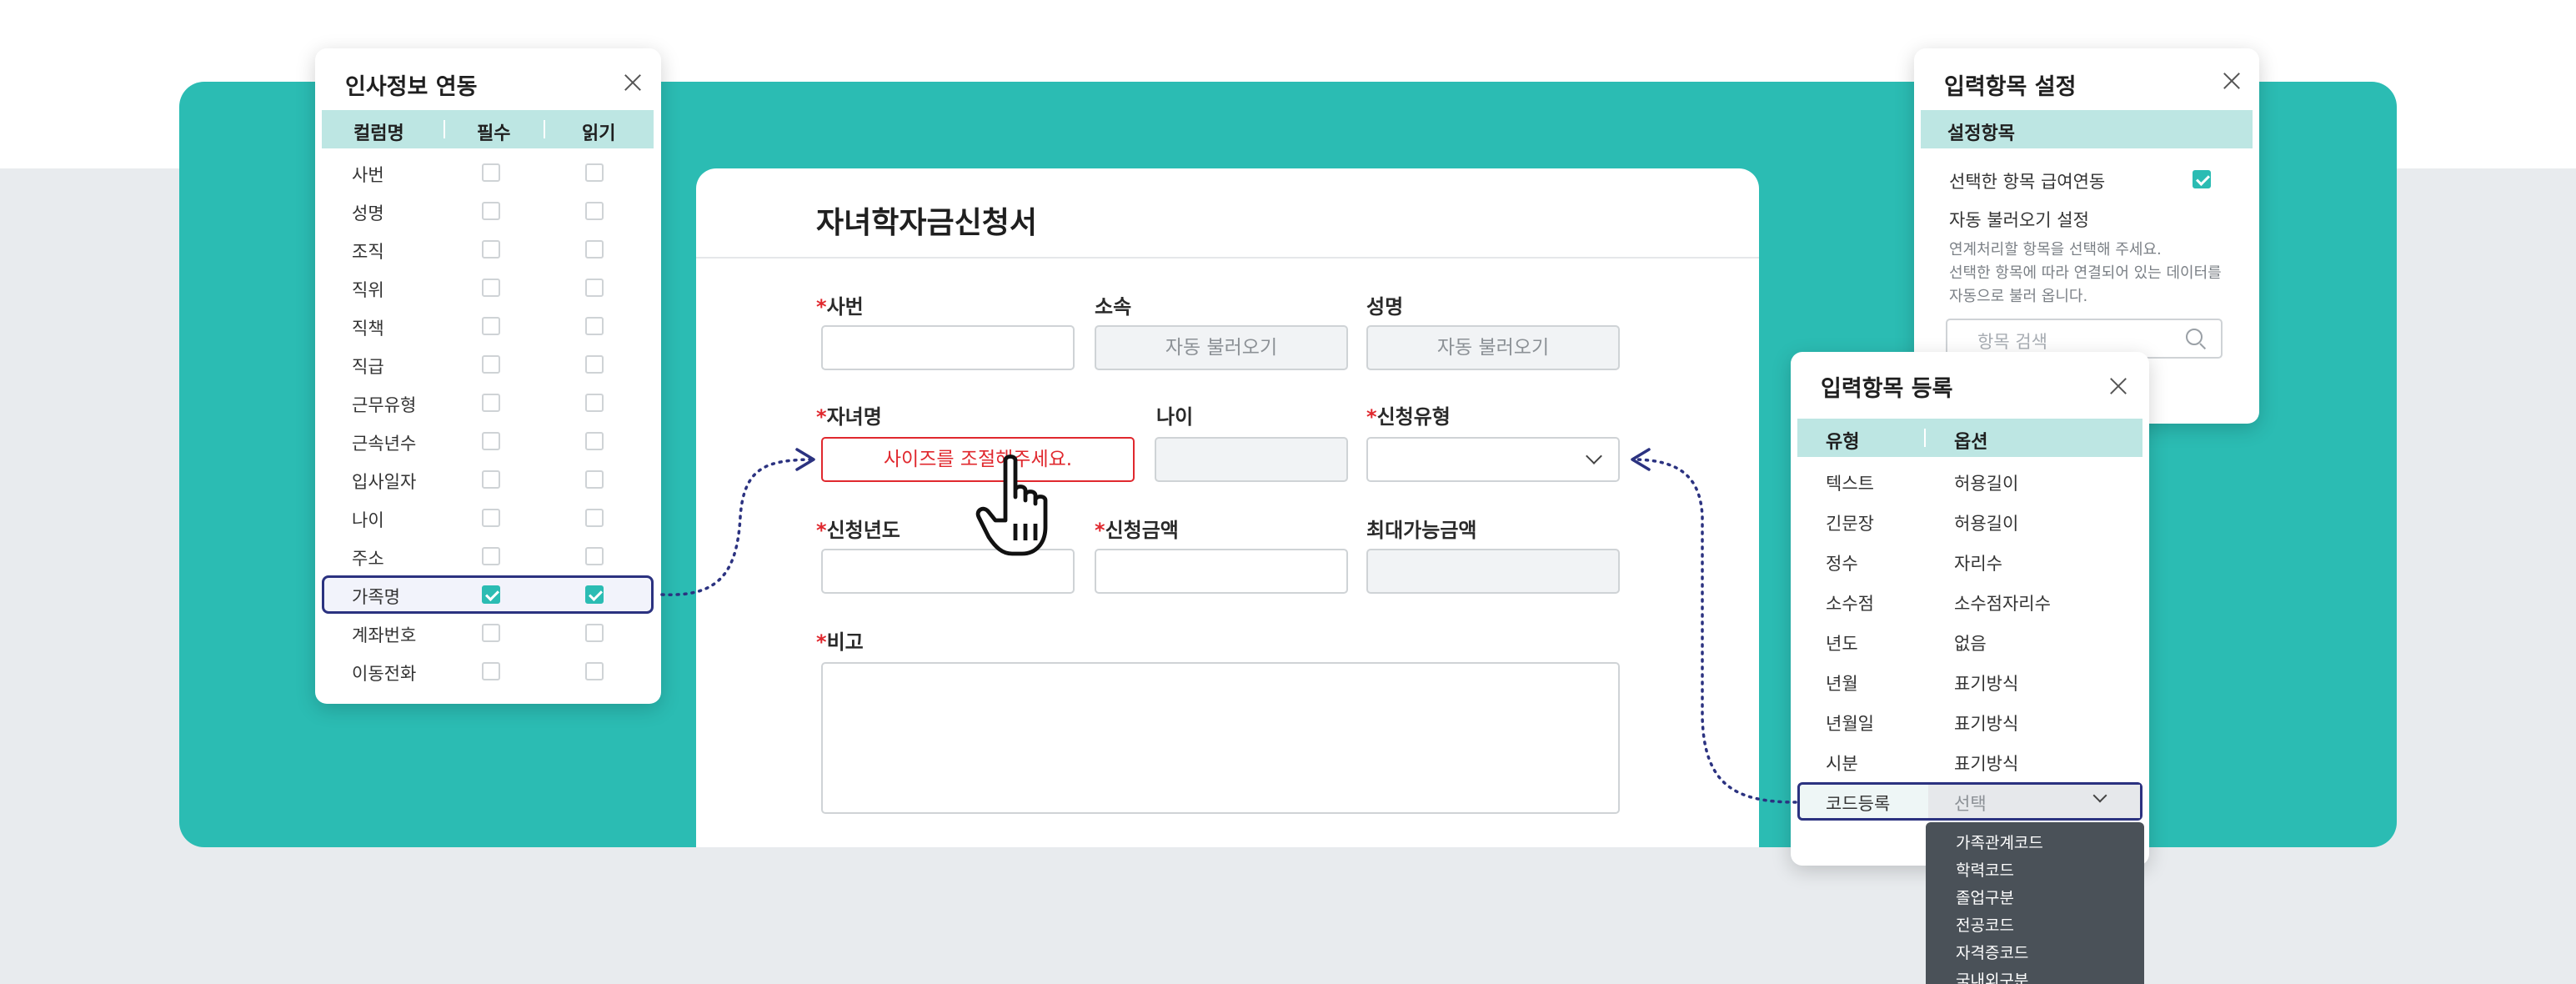 The width and height of the screenshot is (2576, 984). I want to click on right-connector-line, so click(1715, 631).